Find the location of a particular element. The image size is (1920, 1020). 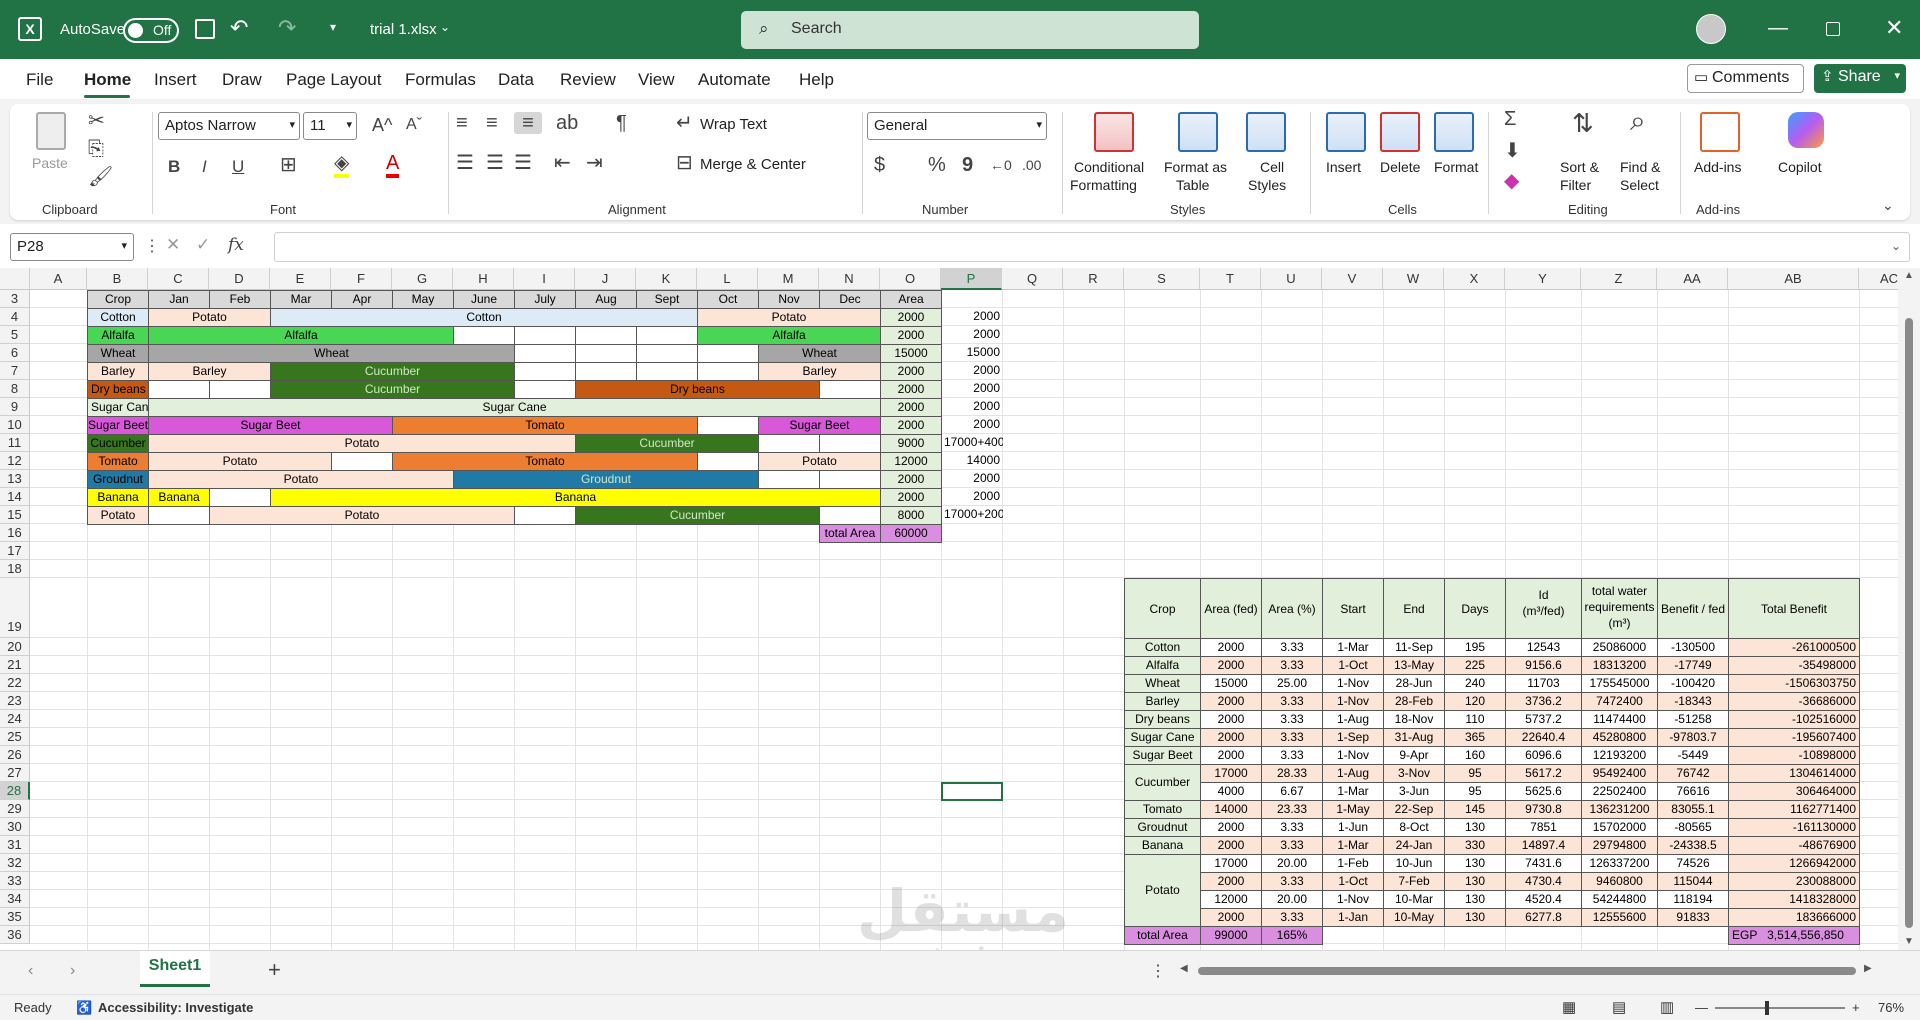

column-header: W is located at coordinates (1413, 279).